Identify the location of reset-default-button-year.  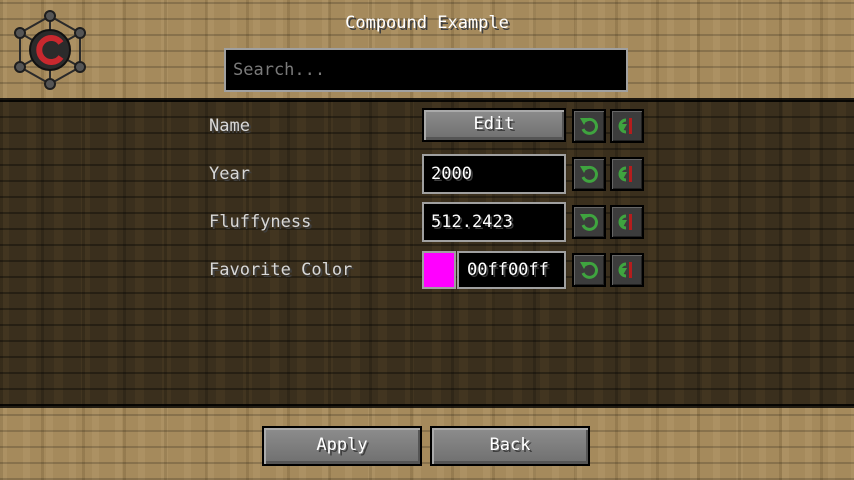
(627, 174).